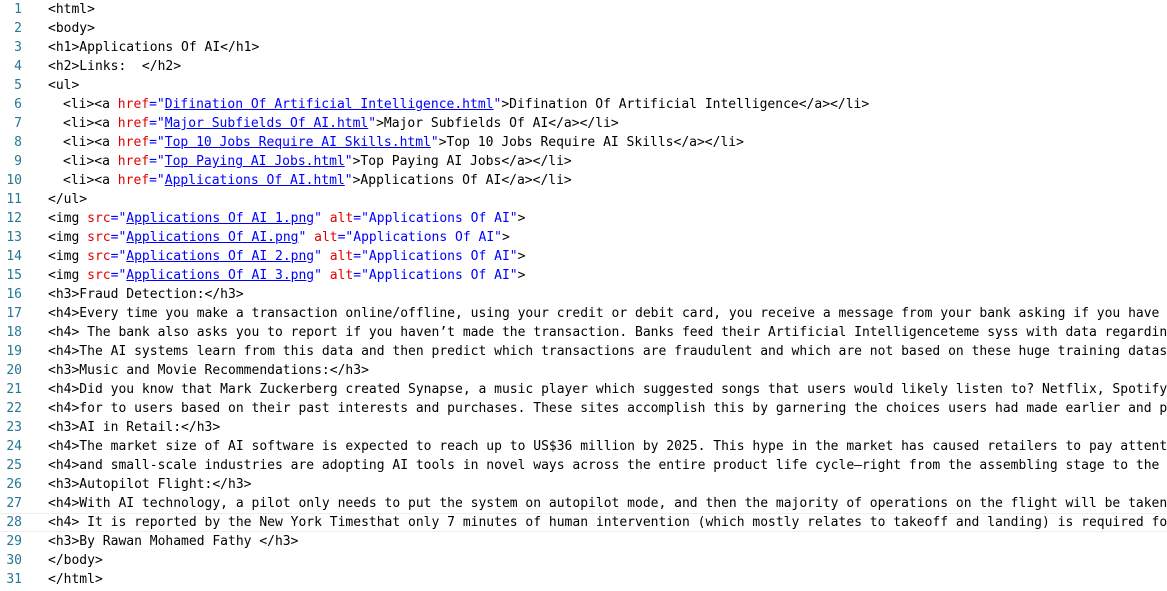 The width and height of the screenshot is (1167, 591). What do you see at coordinates (14, 541) in the screenshot?
I see `line-number: 29` at bounding box center [14, 541].